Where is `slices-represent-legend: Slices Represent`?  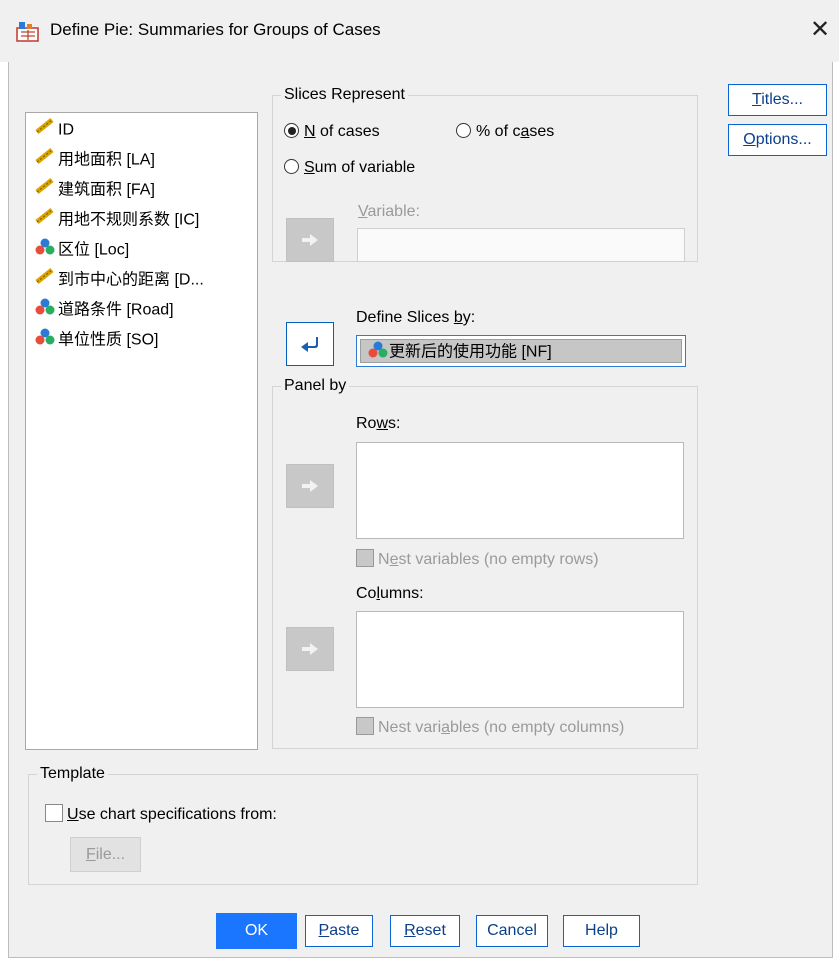 slices-represent-legend: Slices Represent is located at coordinates (344, 94).